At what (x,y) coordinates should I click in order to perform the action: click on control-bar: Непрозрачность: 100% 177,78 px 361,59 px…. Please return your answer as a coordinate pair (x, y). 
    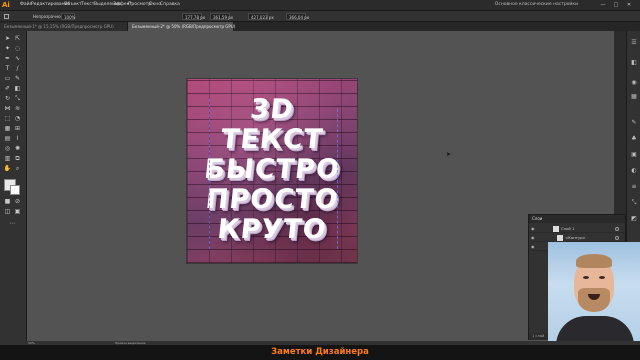
    Looking at the image, I should click on (320, 16).